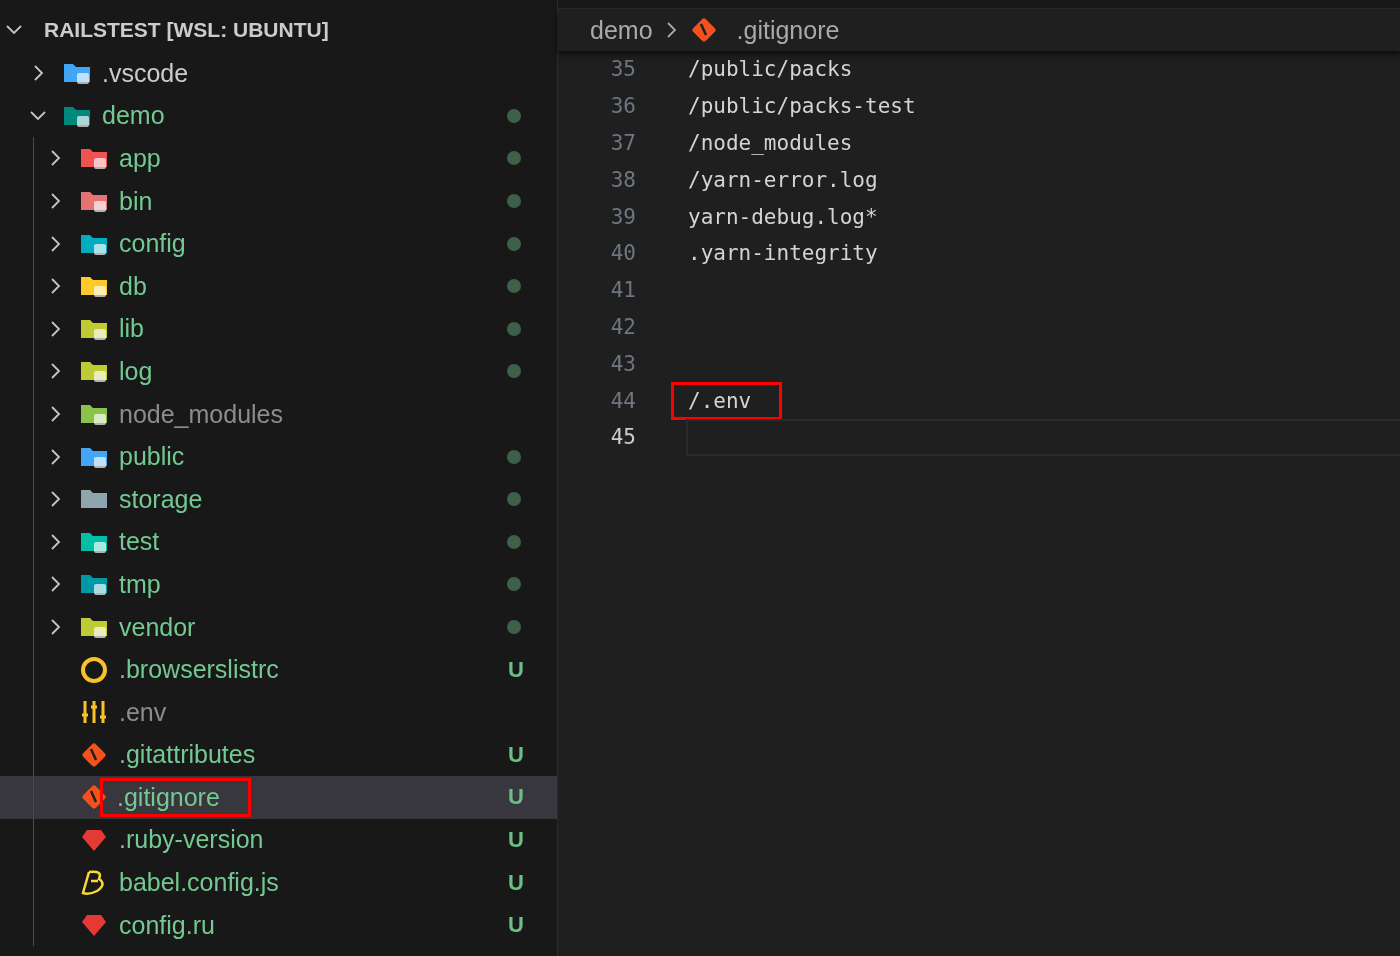 The image size is (1400, 956). I want to click on code-line: yarn-debug.log*, so click(783, 216).